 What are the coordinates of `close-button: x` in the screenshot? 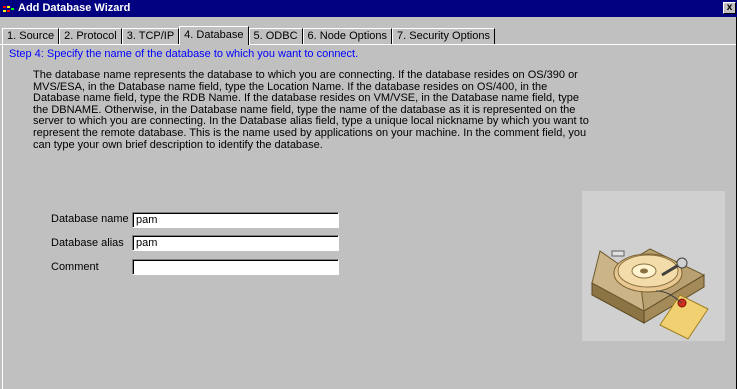 It's located at (729, 8).